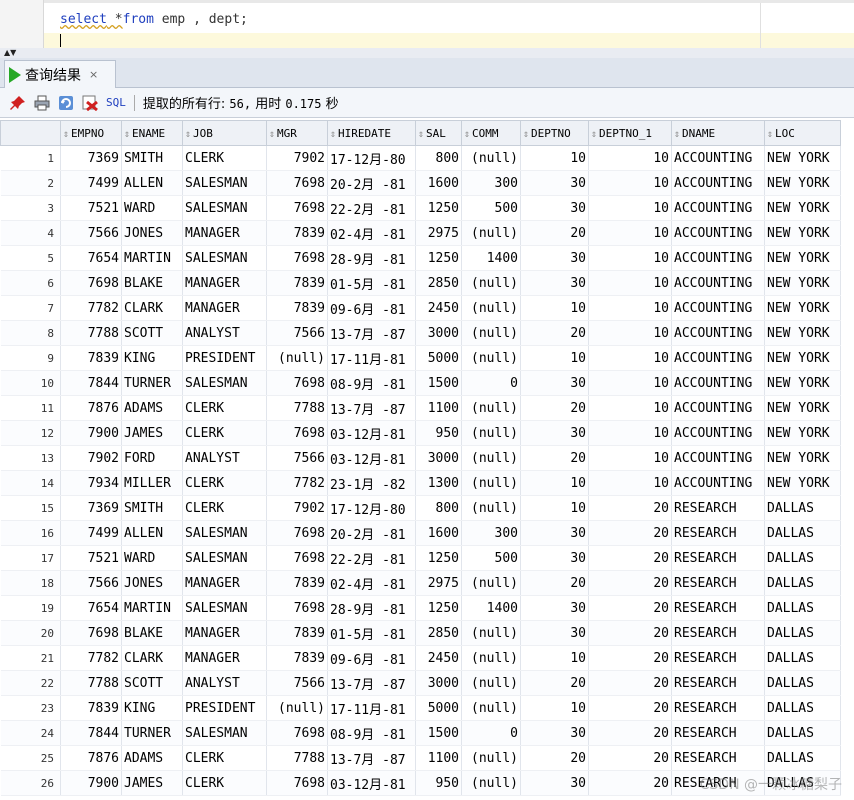 The height and width of the screenshot is (800, 854). What do you see at coordinates (297, 358) in the screenshot?
I see `cell-mgr: (null)` at bounding box center [297, 358].